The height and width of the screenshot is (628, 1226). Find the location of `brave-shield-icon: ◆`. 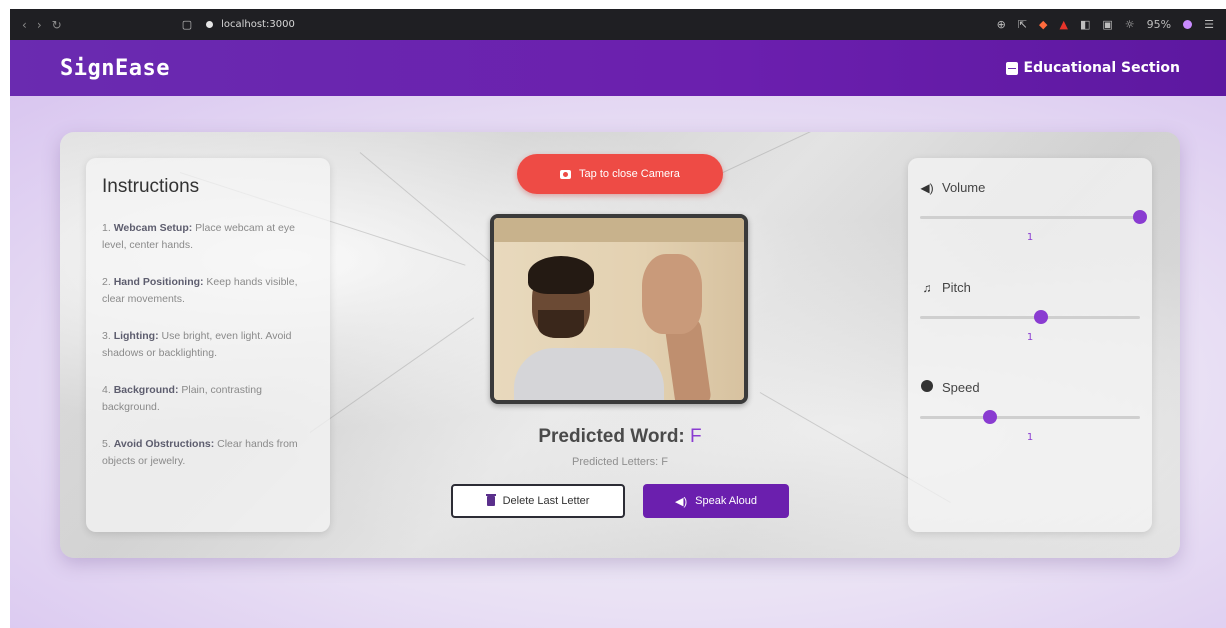

brave-shield-icon: ◆ is located at coordinates (1043, 24).